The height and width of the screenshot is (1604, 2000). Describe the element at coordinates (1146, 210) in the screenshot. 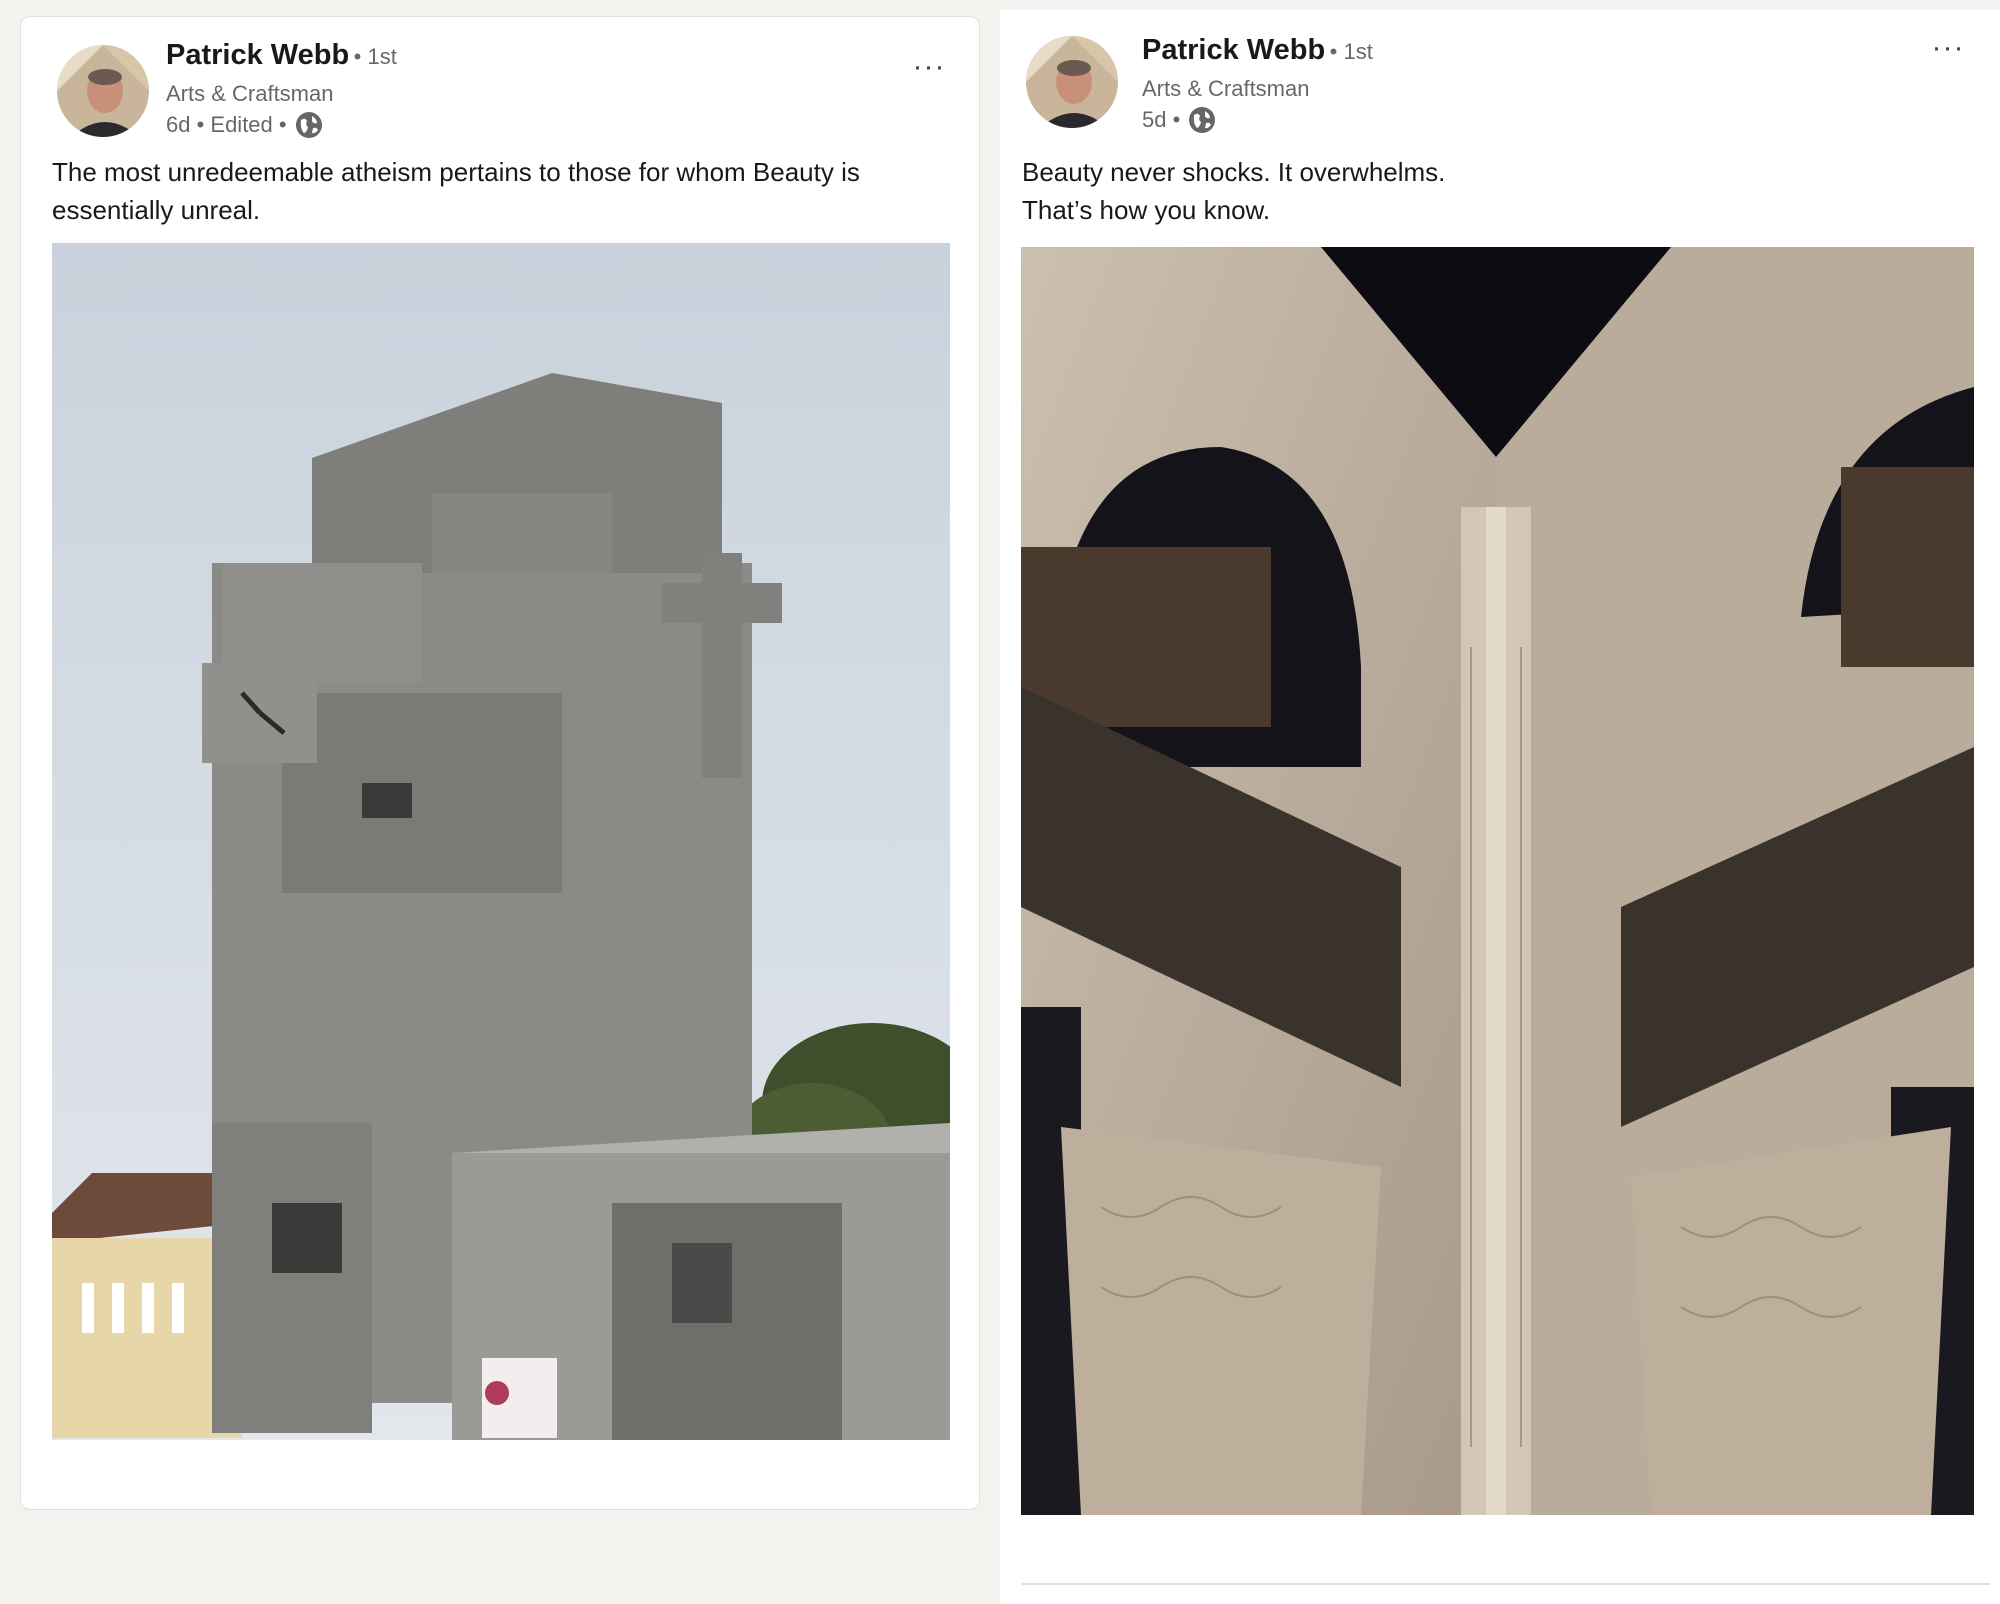

I see `post-text-line: That’s how you know.` at that location.